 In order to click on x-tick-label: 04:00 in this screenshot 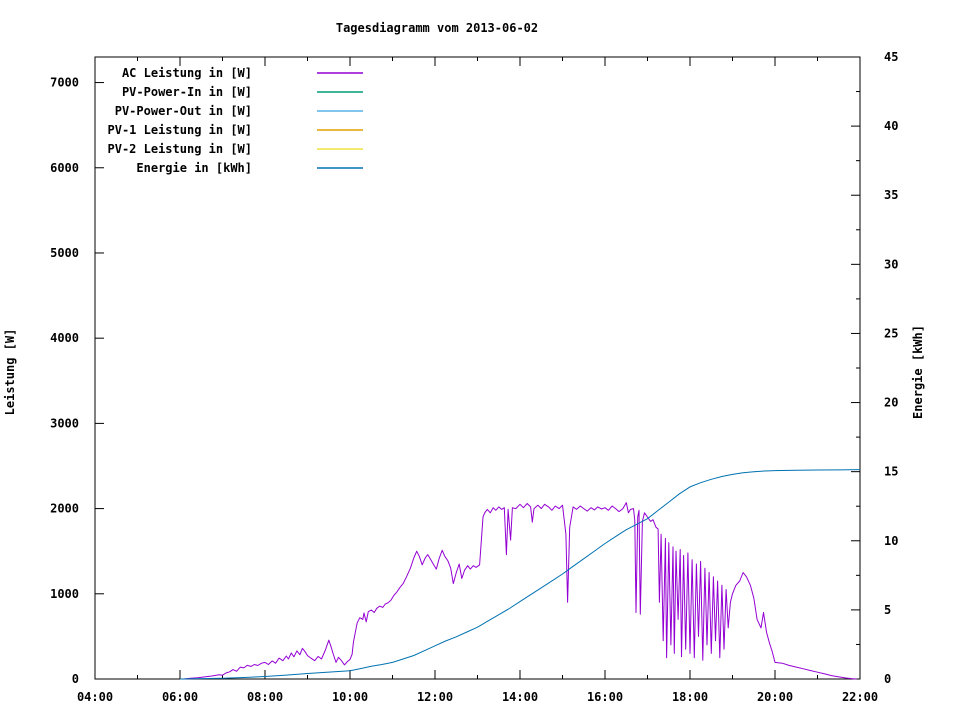, I will do `click(95, 697)`.